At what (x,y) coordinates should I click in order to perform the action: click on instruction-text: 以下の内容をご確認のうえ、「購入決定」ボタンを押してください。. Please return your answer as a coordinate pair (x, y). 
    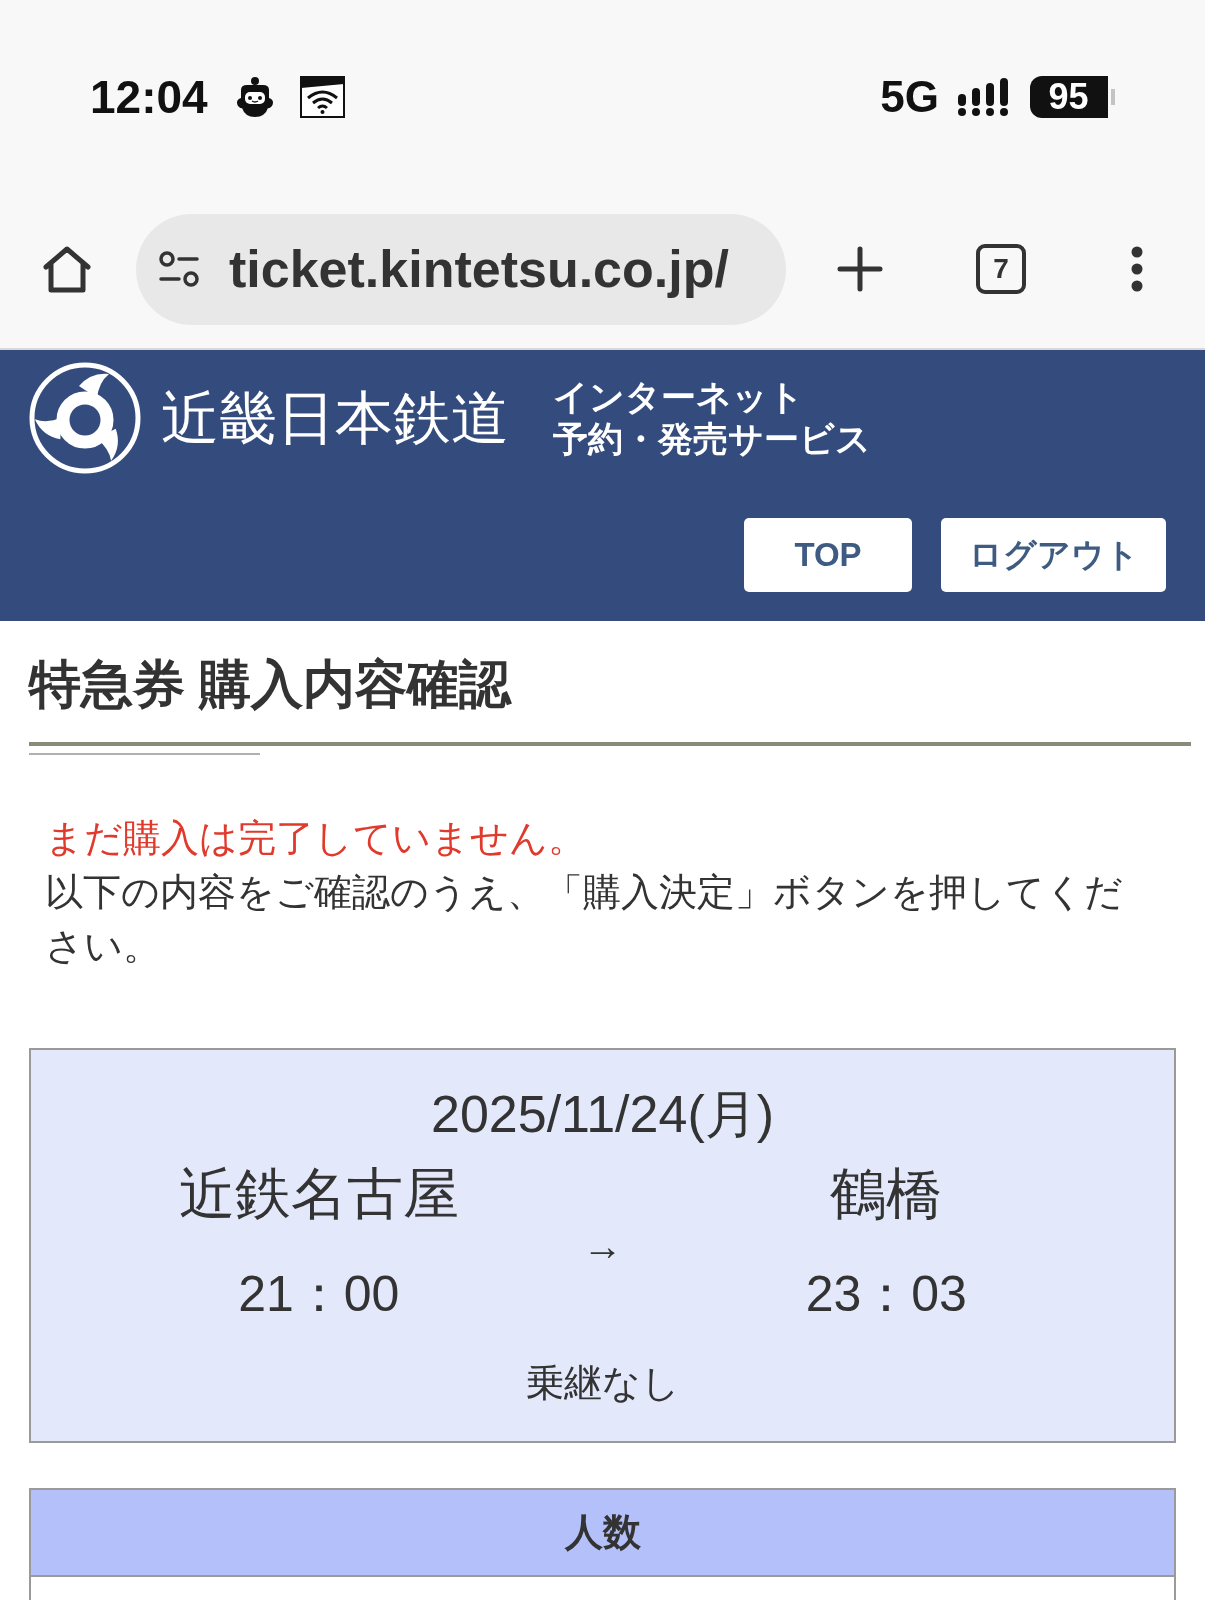
    Looking at the image, I should click on (584, 919).